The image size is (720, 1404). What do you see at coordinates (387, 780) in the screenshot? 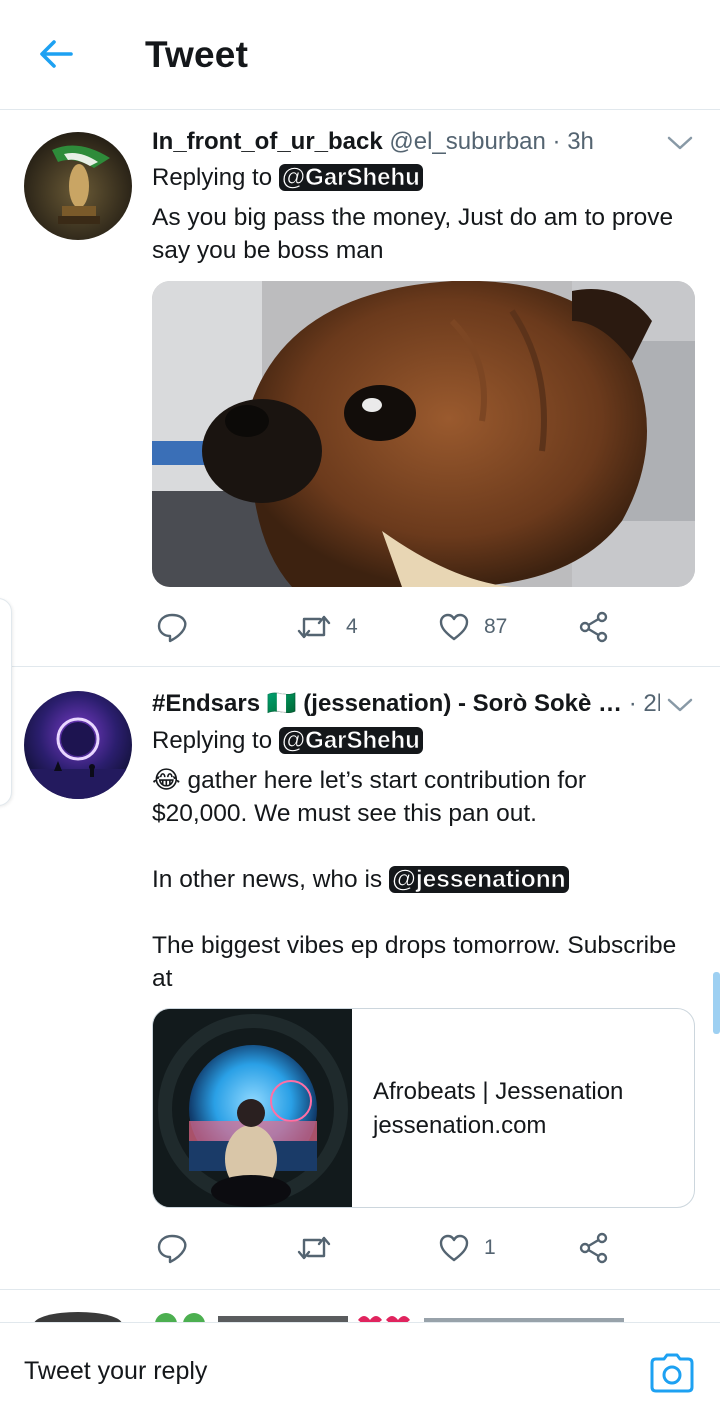
I see `tweet-text-segment: gather here let’s start contribution for` at bounding box center [387, 780].